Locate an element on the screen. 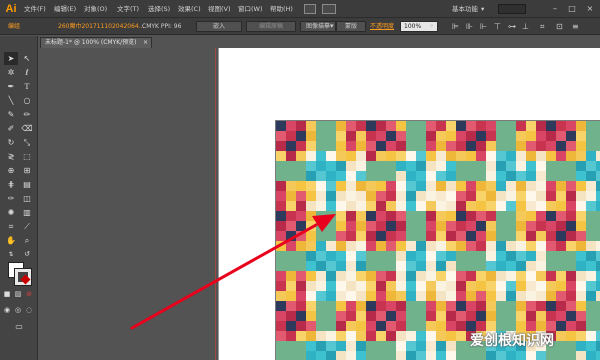  shape-builder-tool-icon: ⊕ is located at coordinates (11, 170).